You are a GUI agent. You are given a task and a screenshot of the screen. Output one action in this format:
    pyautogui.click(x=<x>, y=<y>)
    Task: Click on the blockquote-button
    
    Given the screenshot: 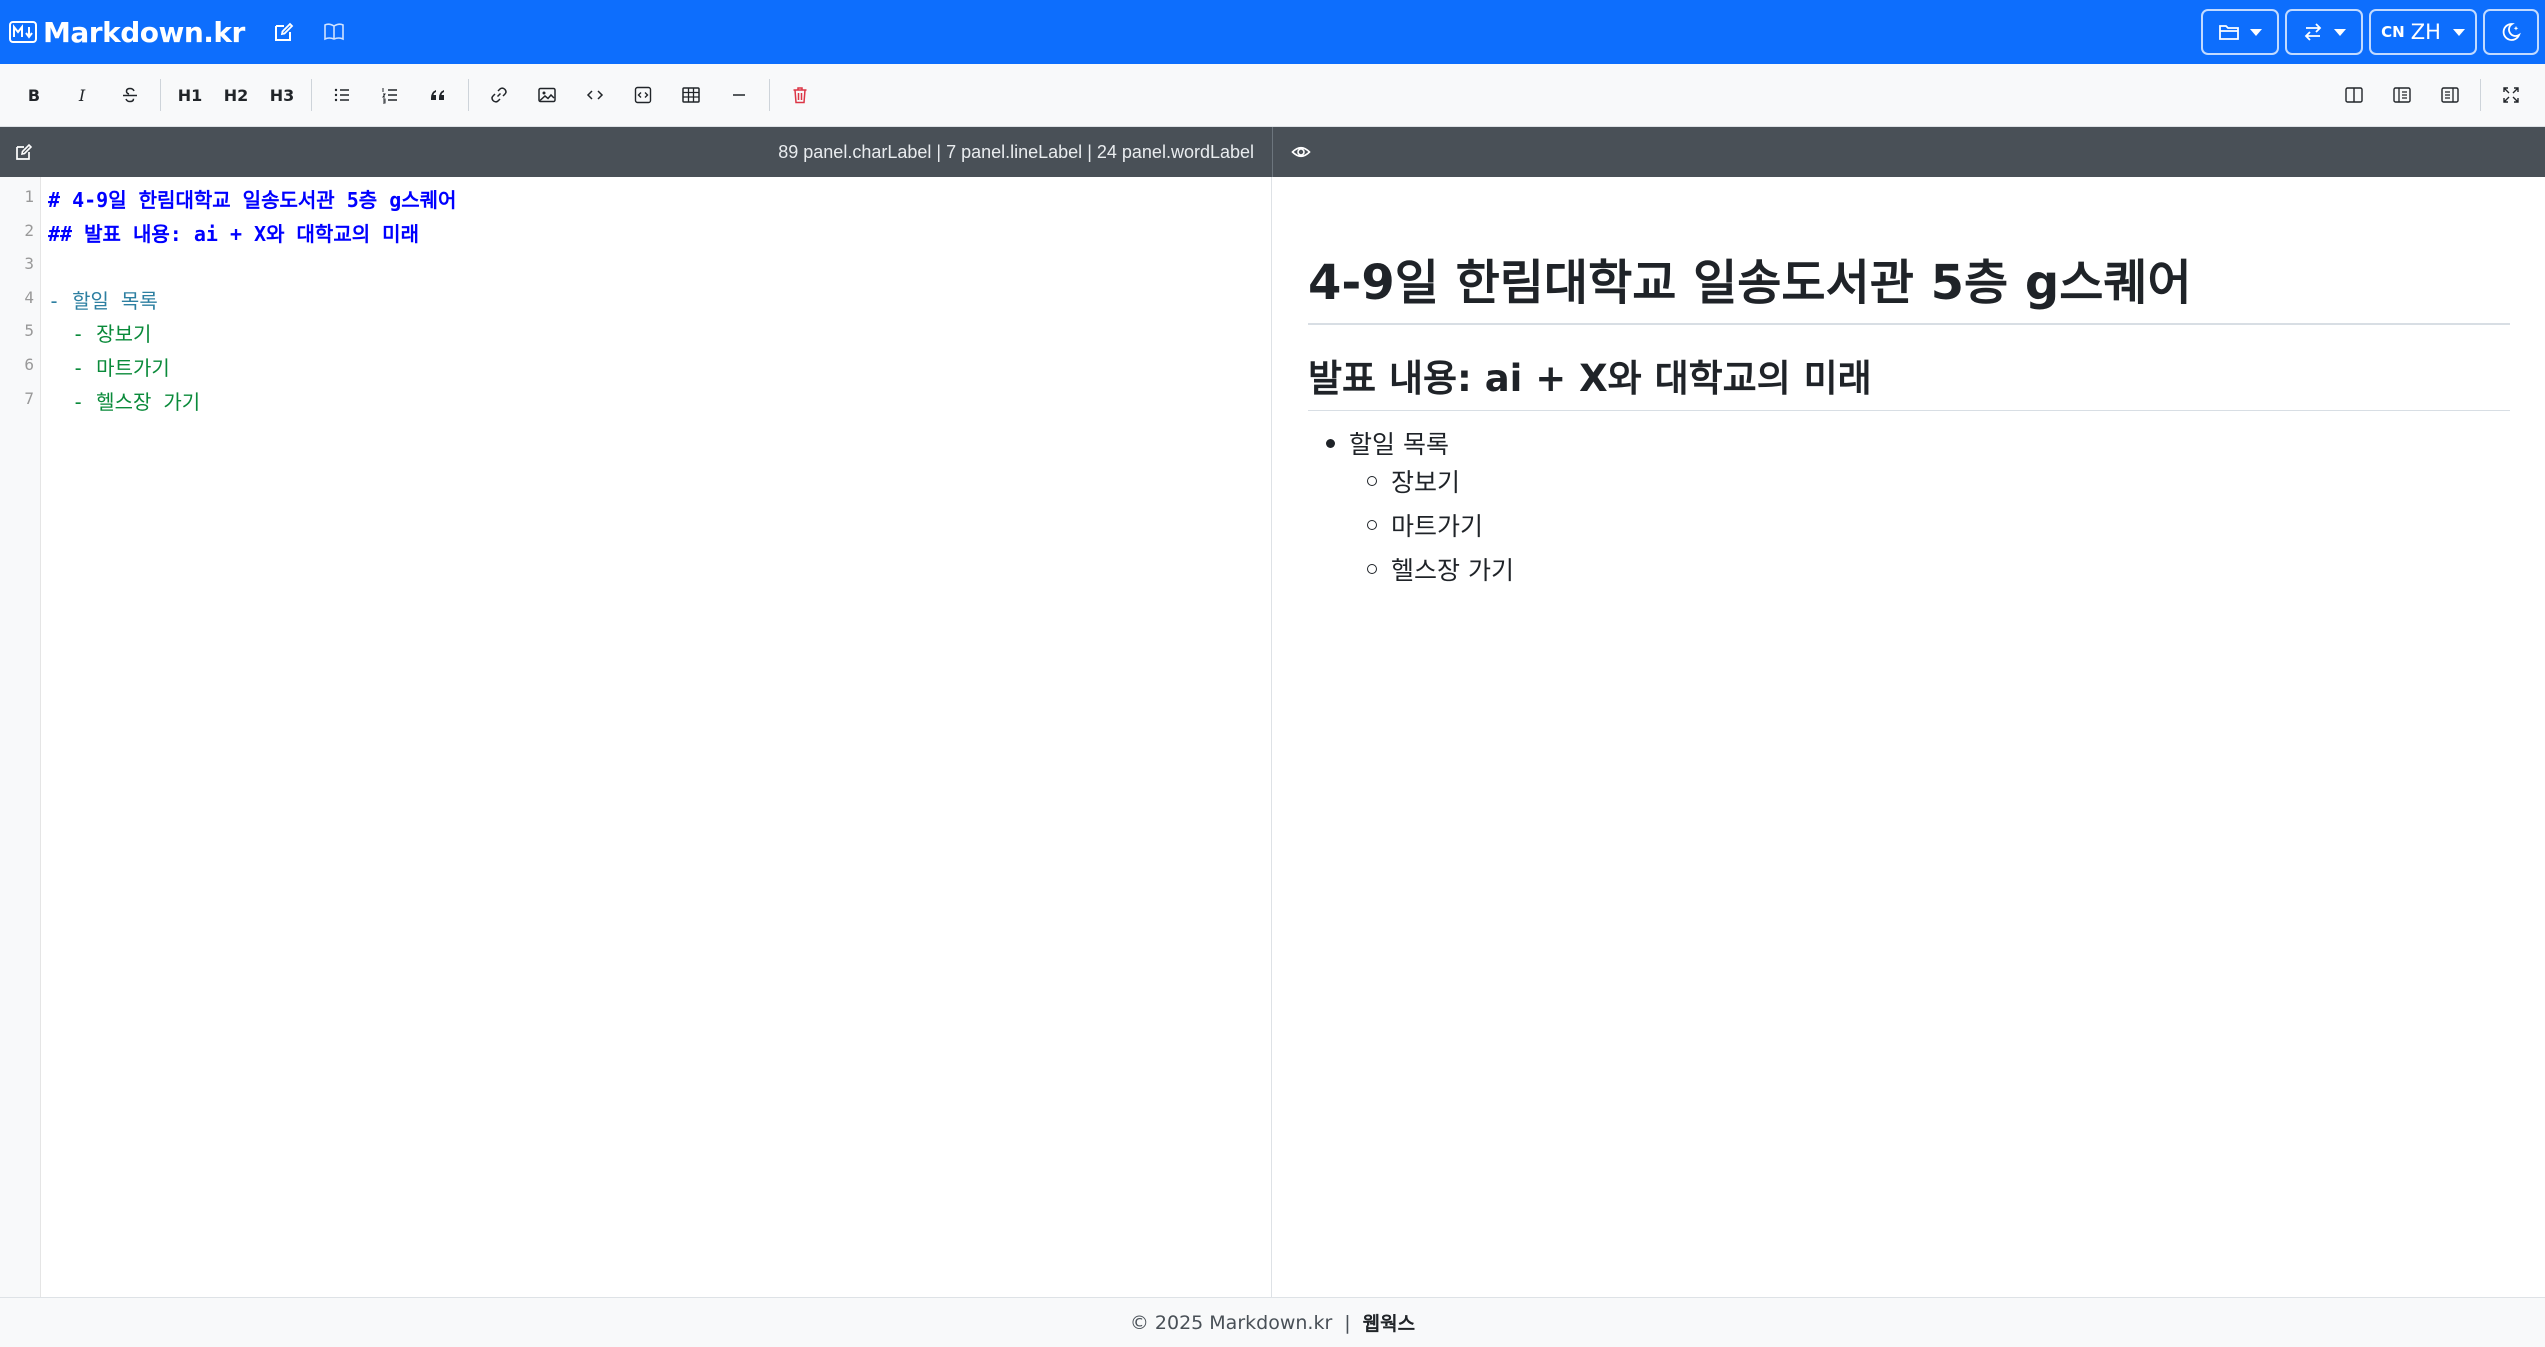 What is the action you would take?
    pyautogui.click(x=438, y=95)
    